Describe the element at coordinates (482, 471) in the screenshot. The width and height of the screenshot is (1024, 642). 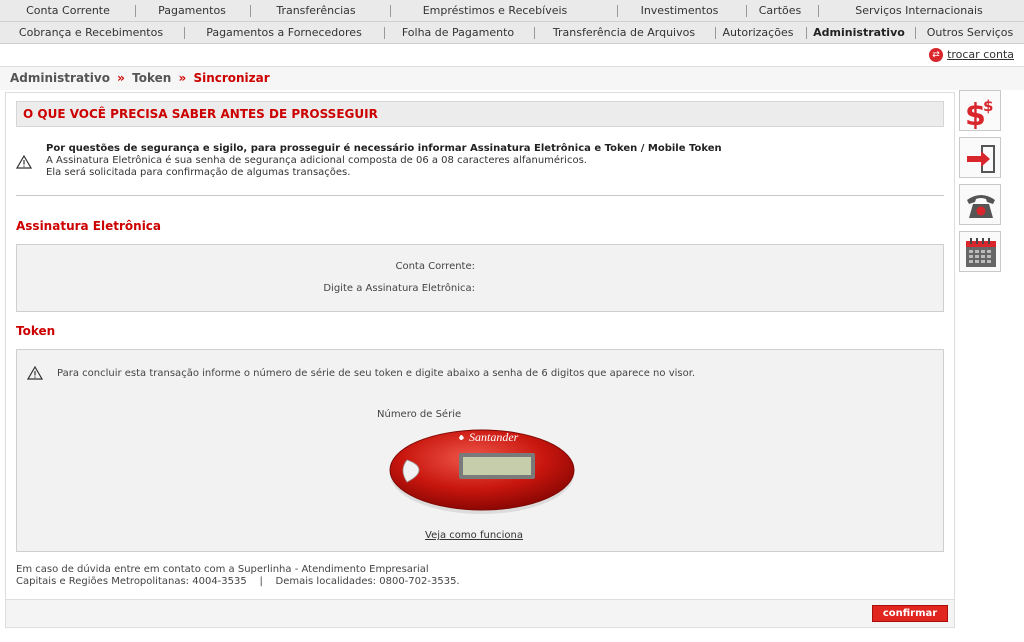
I see `token-device-image: Santander` at that location.